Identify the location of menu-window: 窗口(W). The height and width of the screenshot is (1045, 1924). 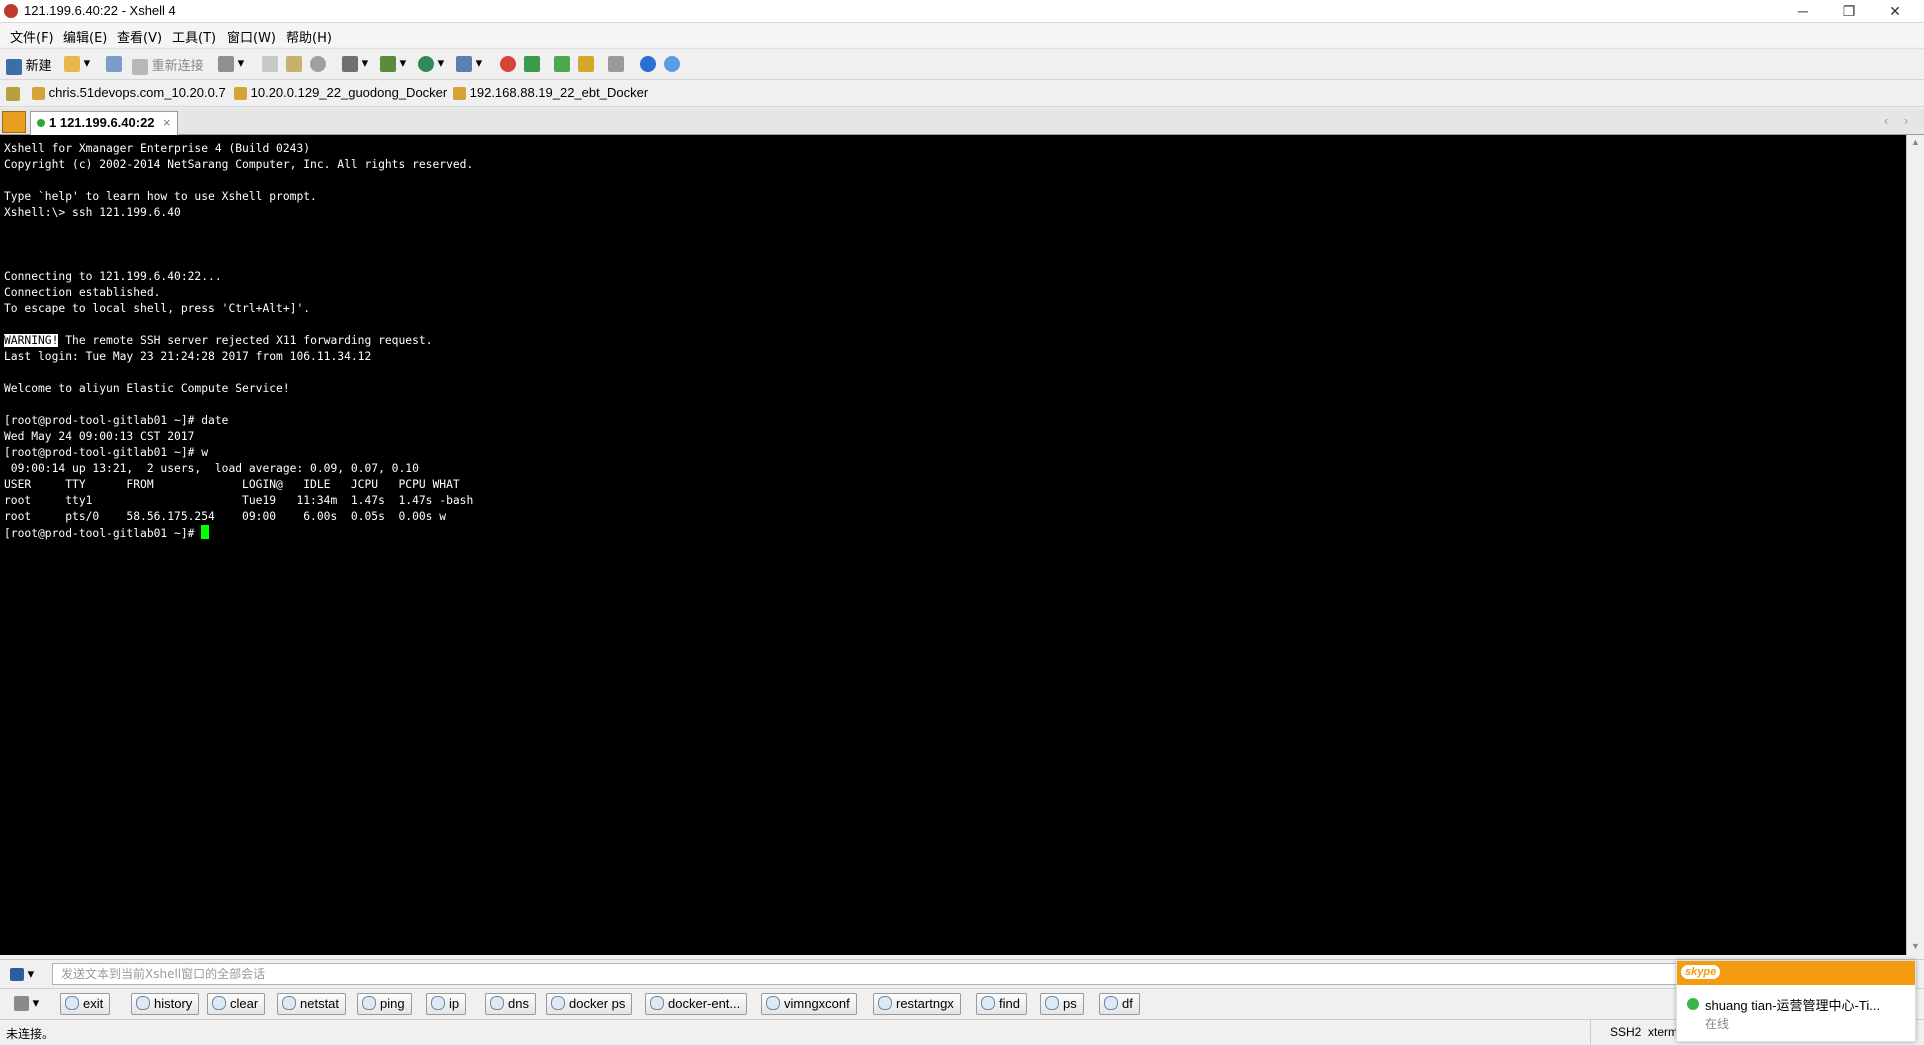
(251, 36).